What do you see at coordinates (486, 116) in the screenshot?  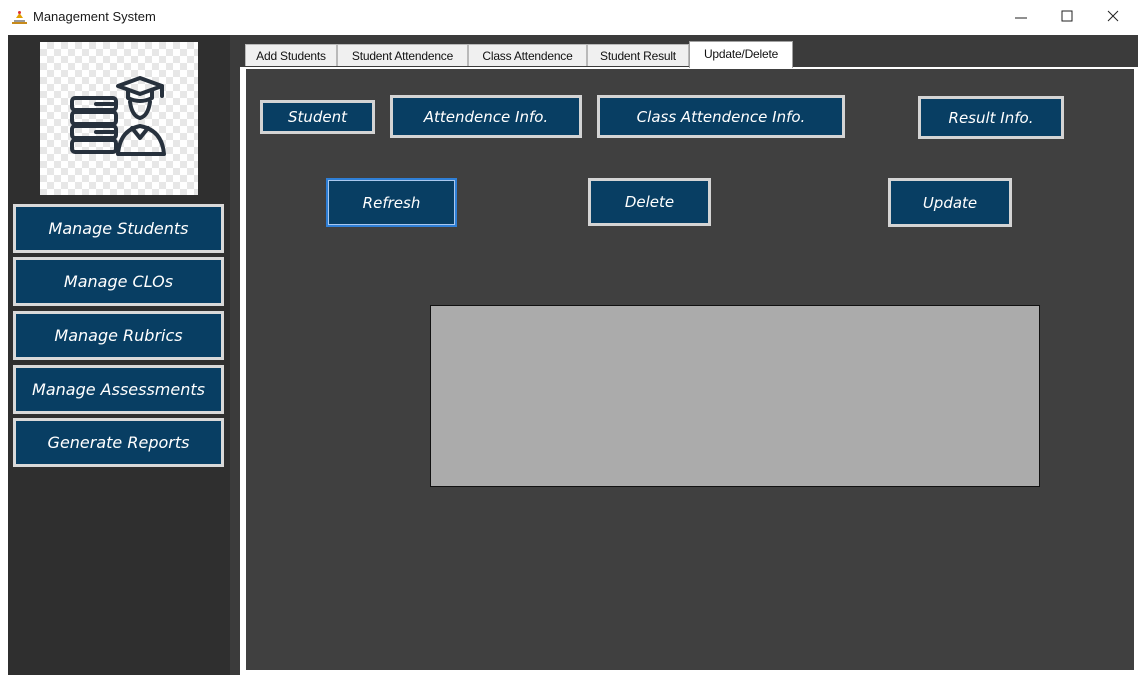 I see `attendence-info-button: Attendence Info.` at bounding box center [486, 116].